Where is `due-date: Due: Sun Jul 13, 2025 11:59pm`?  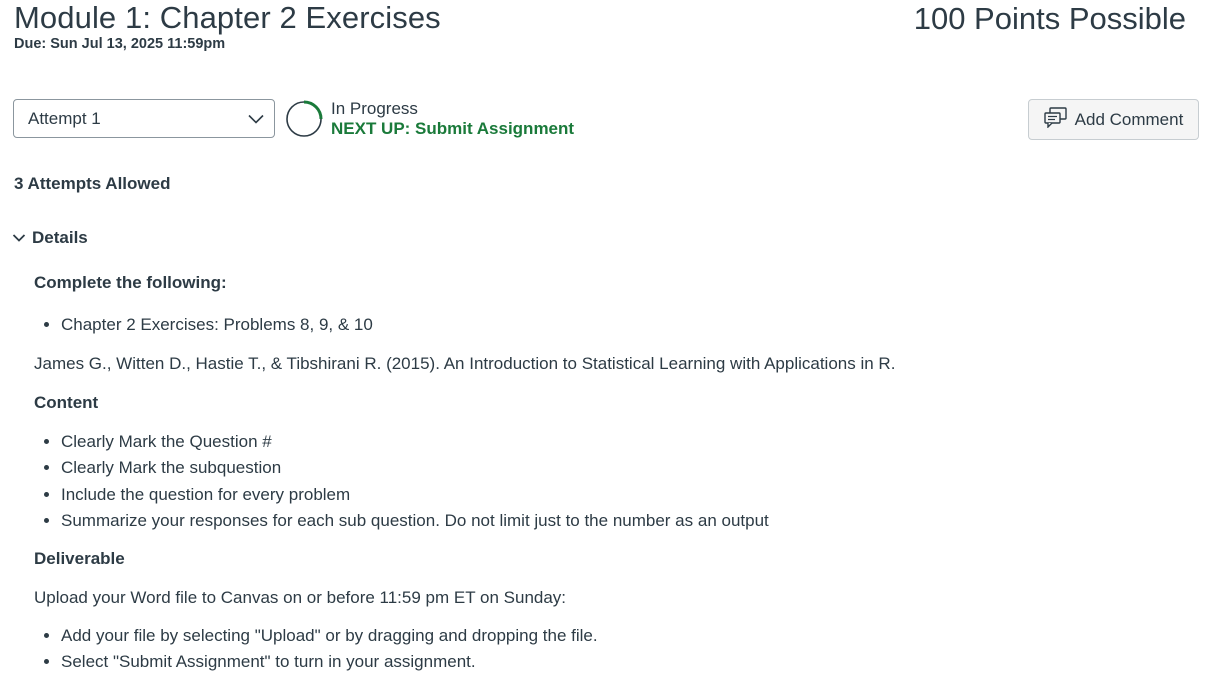
due-date: Due: Sun Jul 13, 2025 11:59pm is located at coordinates (120, 44).